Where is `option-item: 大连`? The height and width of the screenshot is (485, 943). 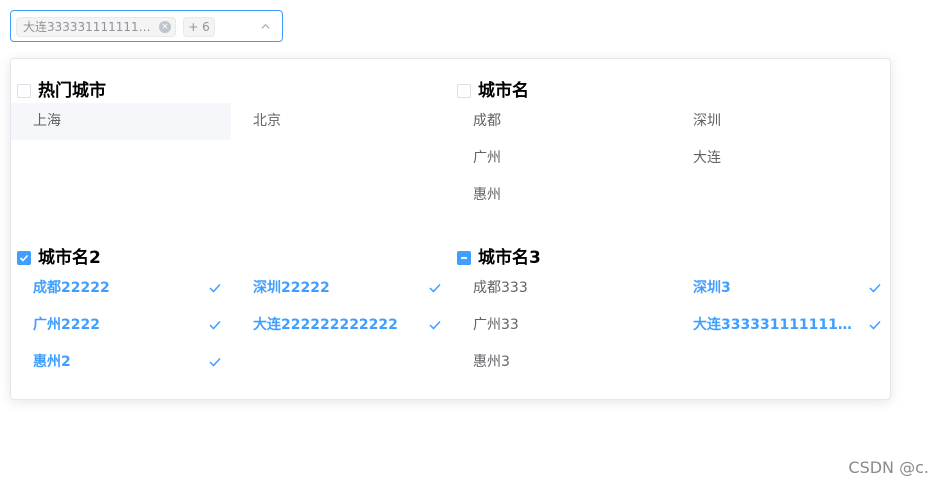 option-item: 大连 is located at coordinates (781, 158).